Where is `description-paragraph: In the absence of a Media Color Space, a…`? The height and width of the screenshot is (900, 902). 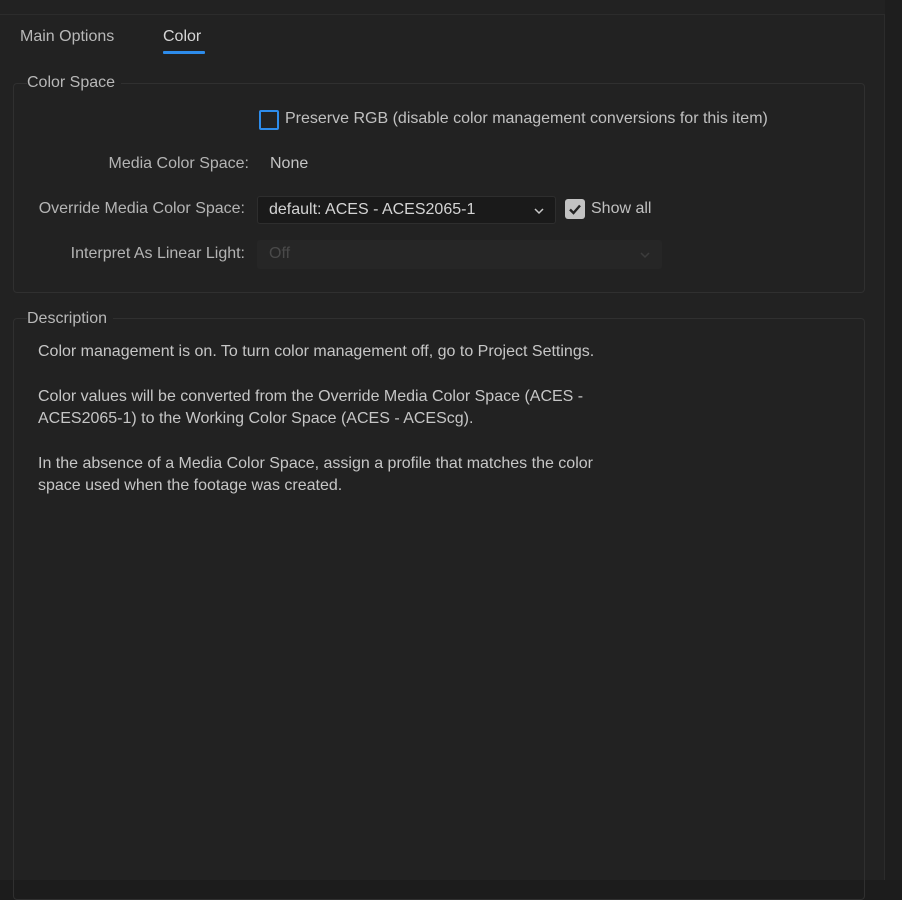 description-paragraph: In the absence of a Media Color Space, a… is located at coordinates (315, 474).